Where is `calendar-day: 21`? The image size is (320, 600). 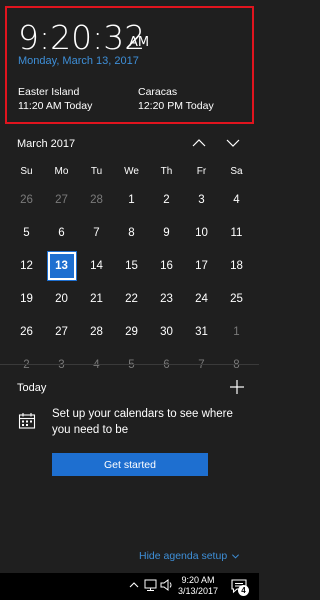 calendar-day: 21 is located at coordinates (96, 298).